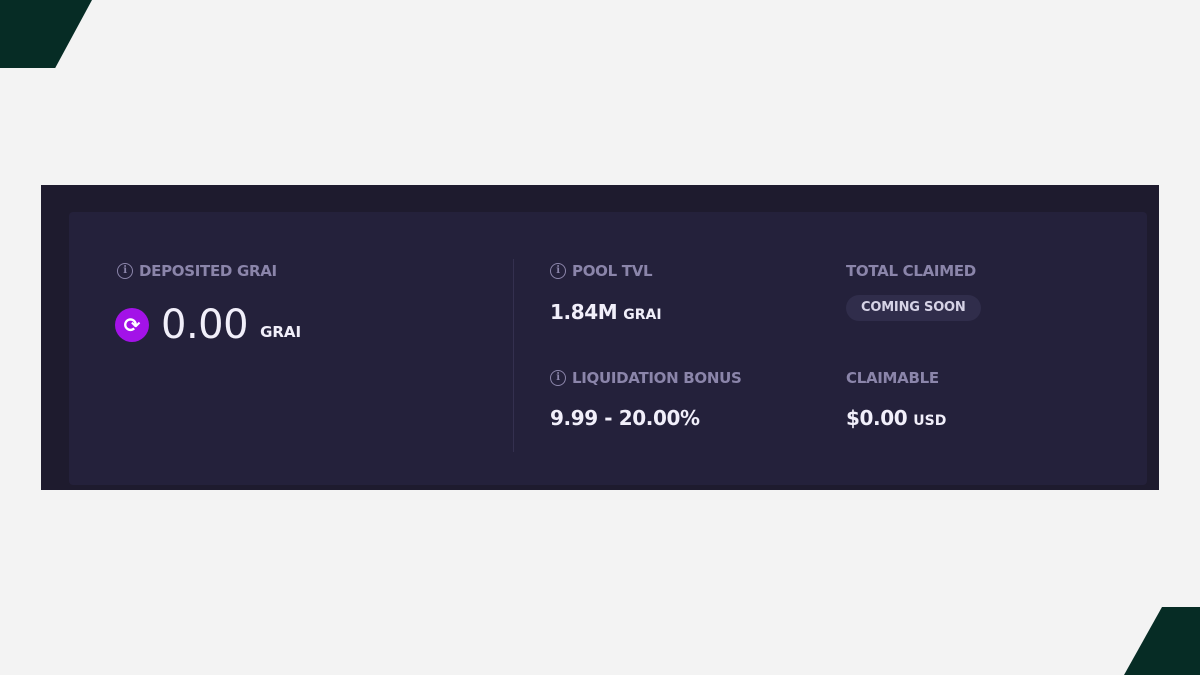  I want to click on pool-tvl-amount: 1.84M, so click(584, 312).